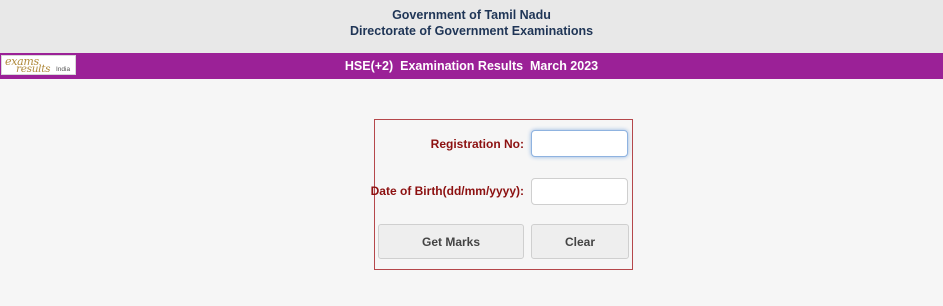 Image resolution: width=943 pixels, height=306 pixels. Describe the element at coordinates (451, 241) in the screenshot. I see `get-marks-button: Get Marks` at that location.